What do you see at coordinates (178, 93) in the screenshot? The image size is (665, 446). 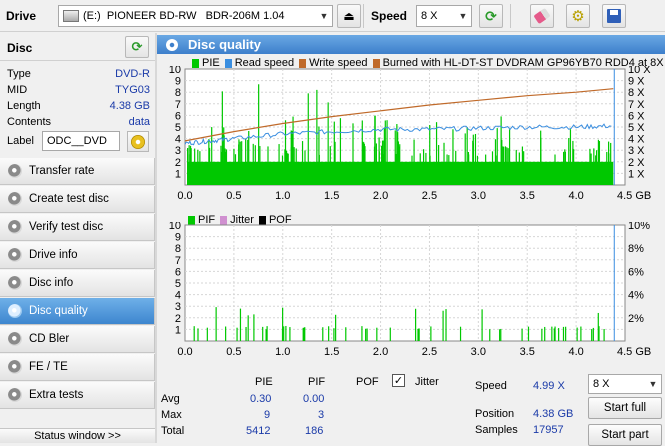 I see `y-tick-label: 8` at bounding box center [178, 93].